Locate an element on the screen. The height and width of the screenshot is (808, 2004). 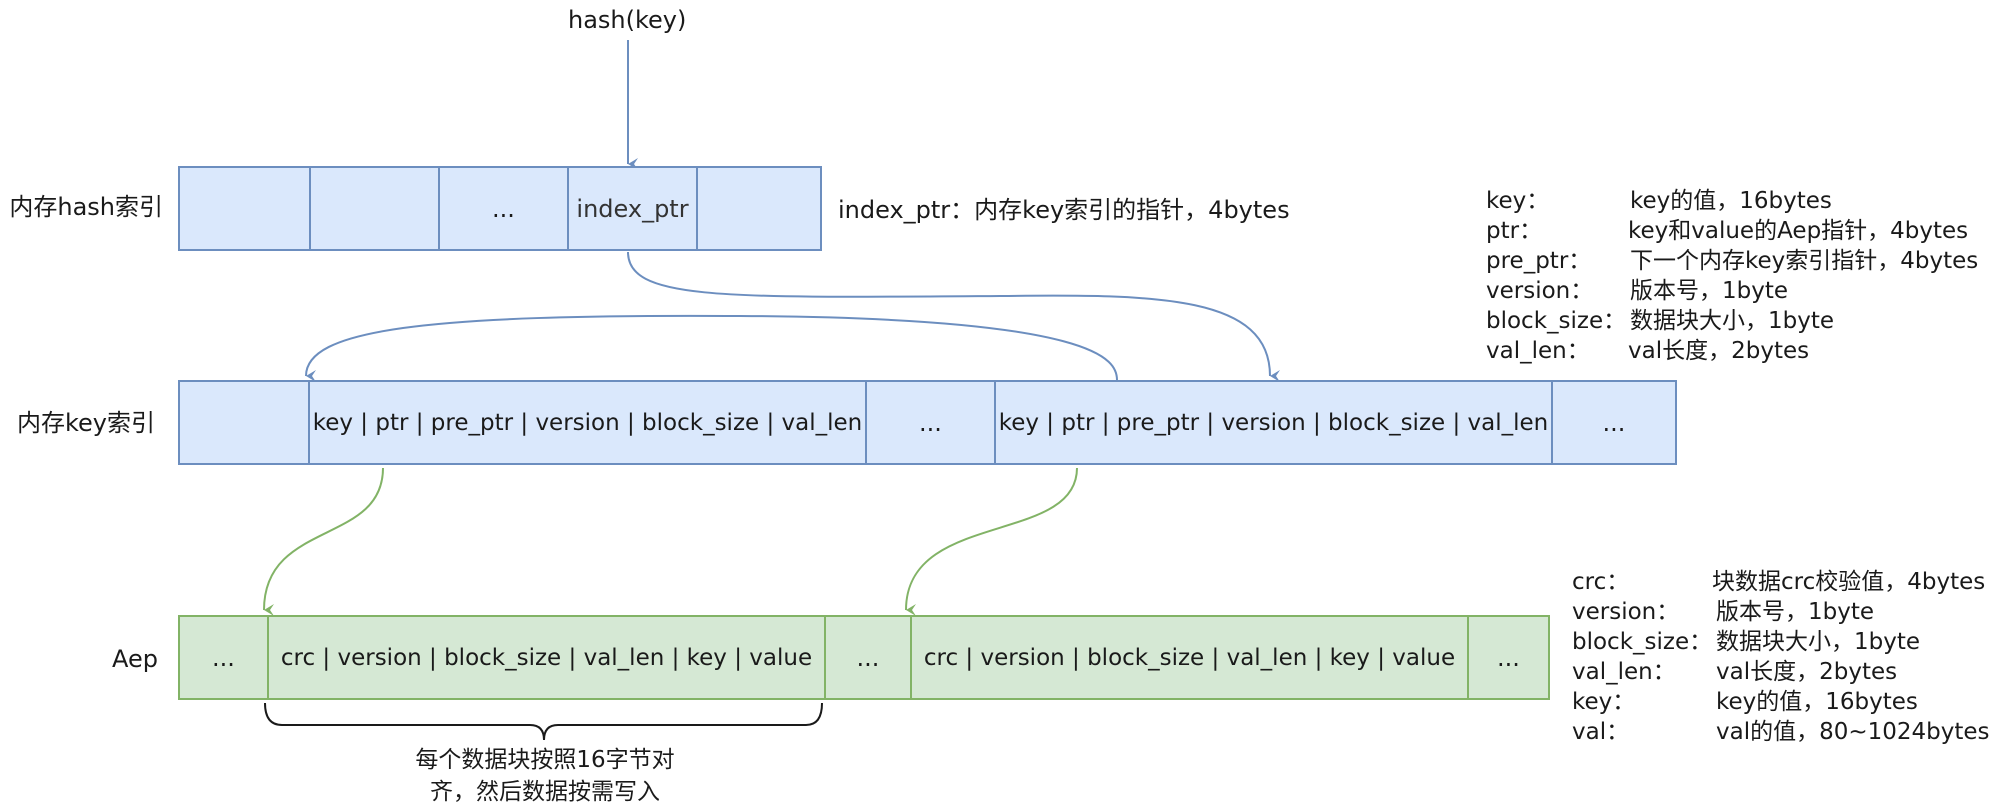
legend-entry: ptr： key和value的Aep指针，4bytes is located at coordinates (1732, 231).